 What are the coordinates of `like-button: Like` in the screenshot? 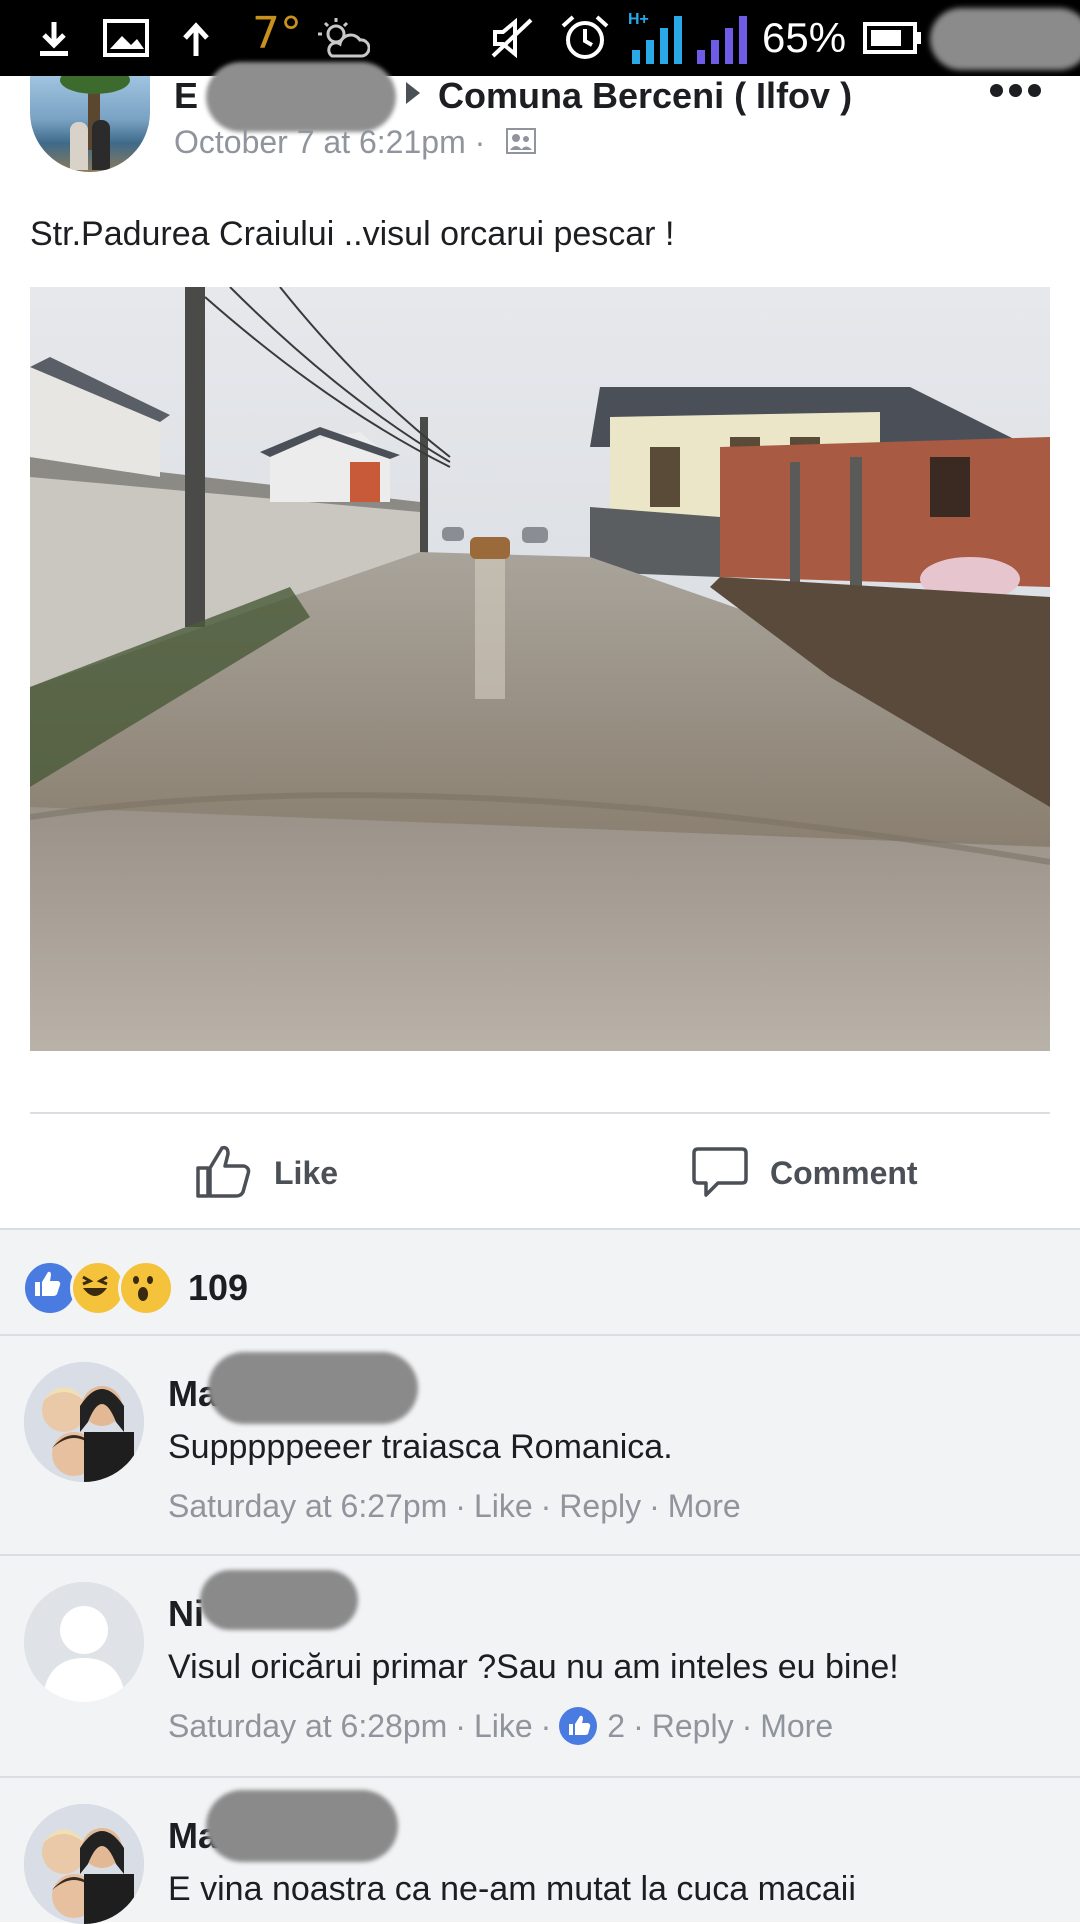 It's located at (266, 1173).